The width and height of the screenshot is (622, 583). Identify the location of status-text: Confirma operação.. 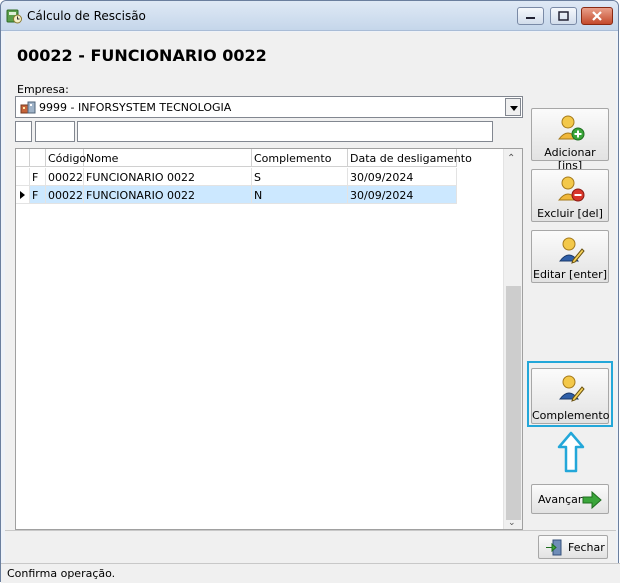
(61, 573).